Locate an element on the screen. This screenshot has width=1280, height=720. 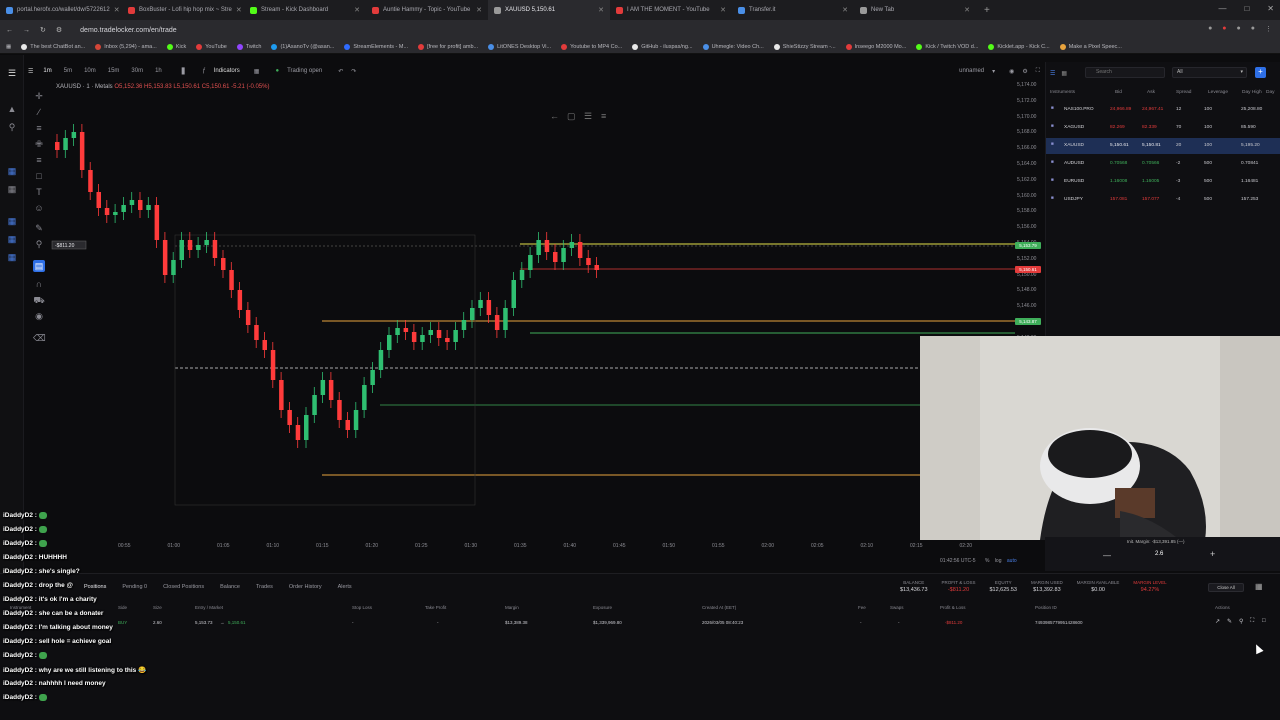
instrument-row: ■ USDJPY 157.081 157.077 -4 500 157.253 is located at coordinates (1163, 200).